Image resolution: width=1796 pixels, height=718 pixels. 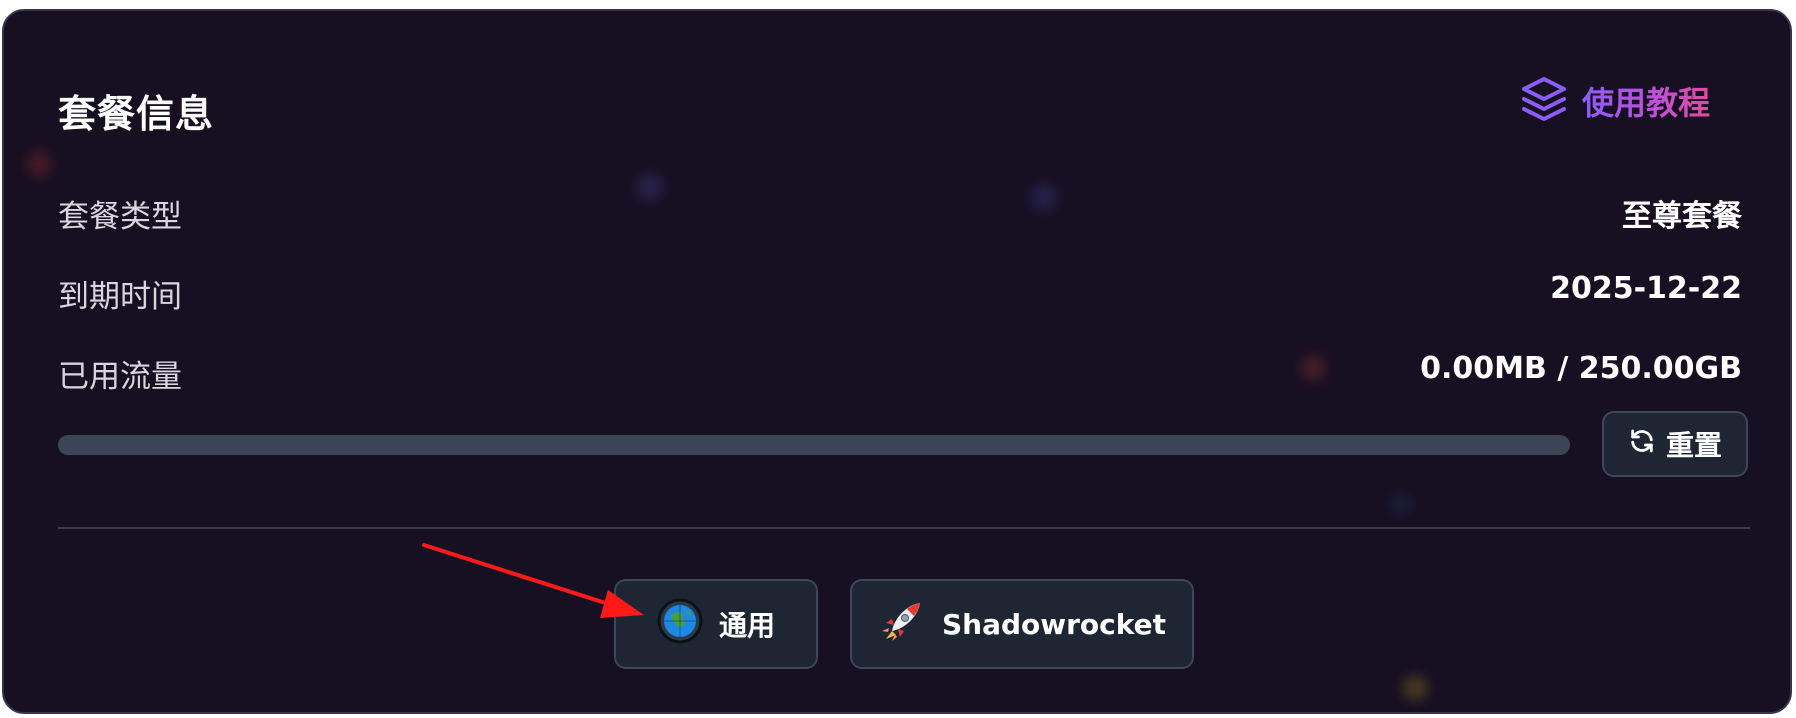 I want to click on expiry-label: 到期时间, so click(x=120, y=297).